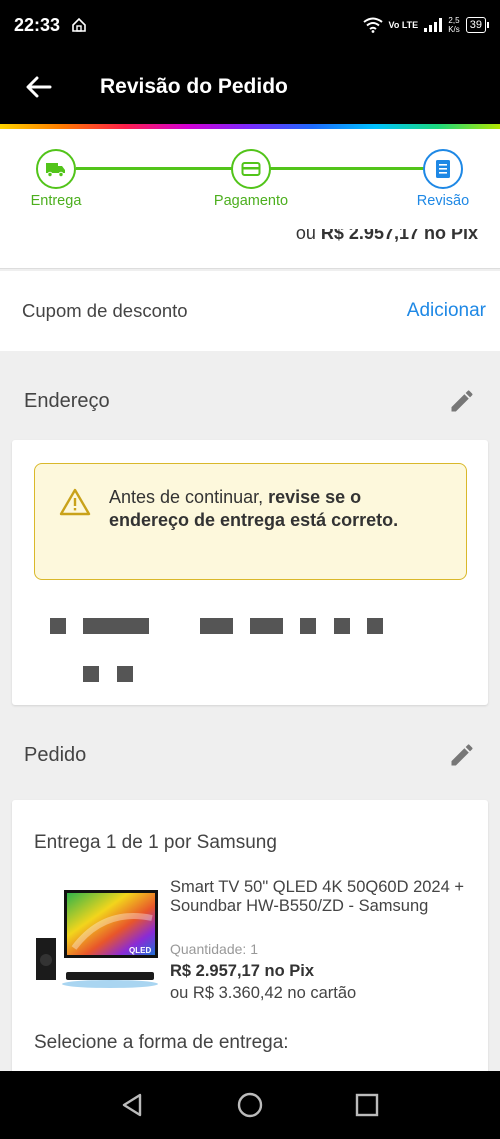  I want to click on status-time: 22:33, so click(37, 24).